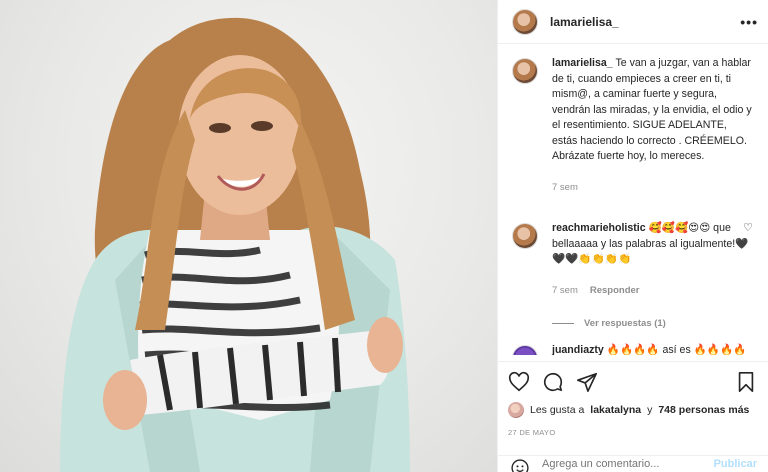 The image size is (768, 472). I want to click on like-heart-icon, so click(519, 382).